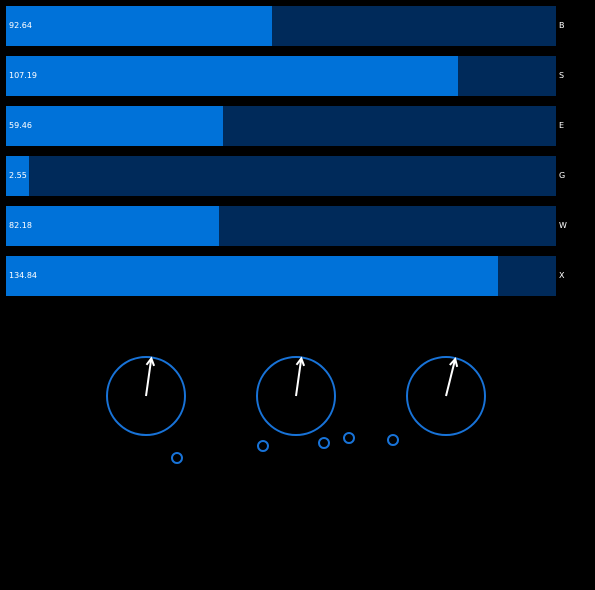 This screenshot has height=590, width=595. Describe the element at coordinates (563, 225) in the screenshot. I see `bar-label: W` at that location.